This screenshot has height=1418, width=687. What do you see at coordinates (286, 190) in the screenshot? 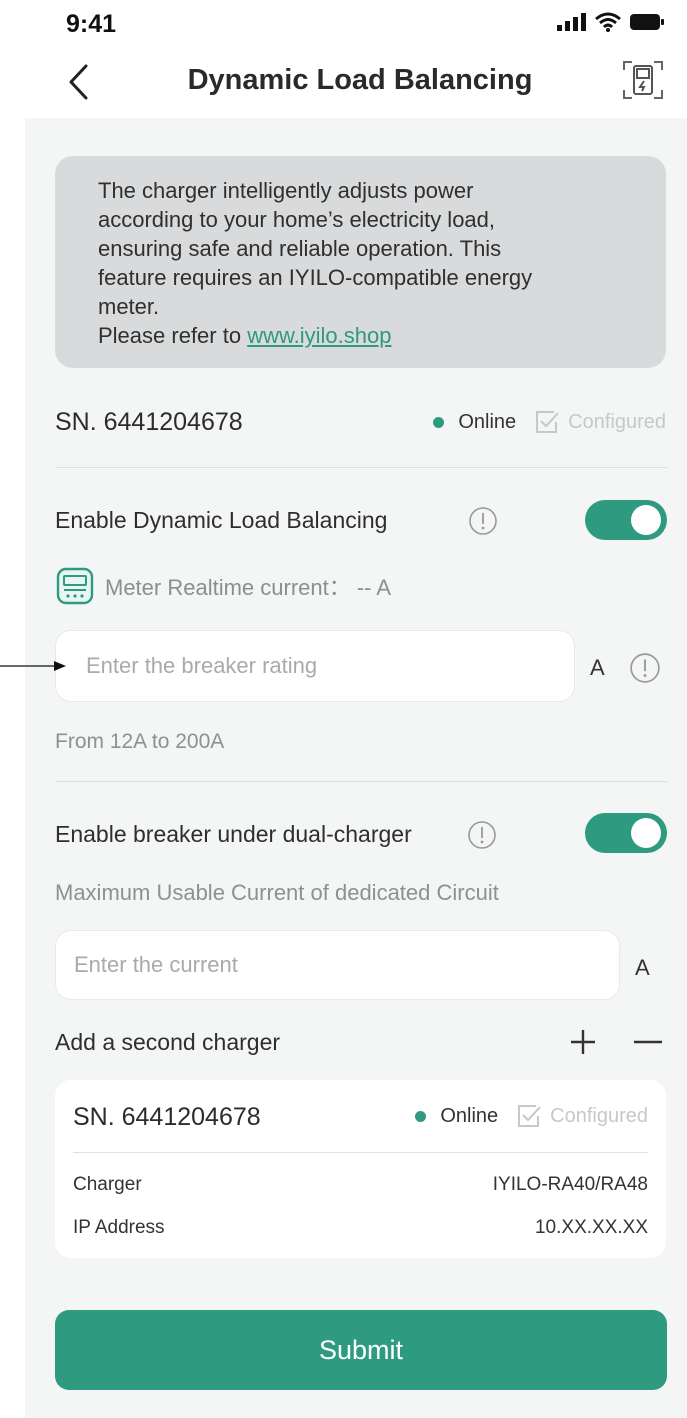
I see `notice-line: The charger intelligently adjusts power` at bounding box center [286, 190].